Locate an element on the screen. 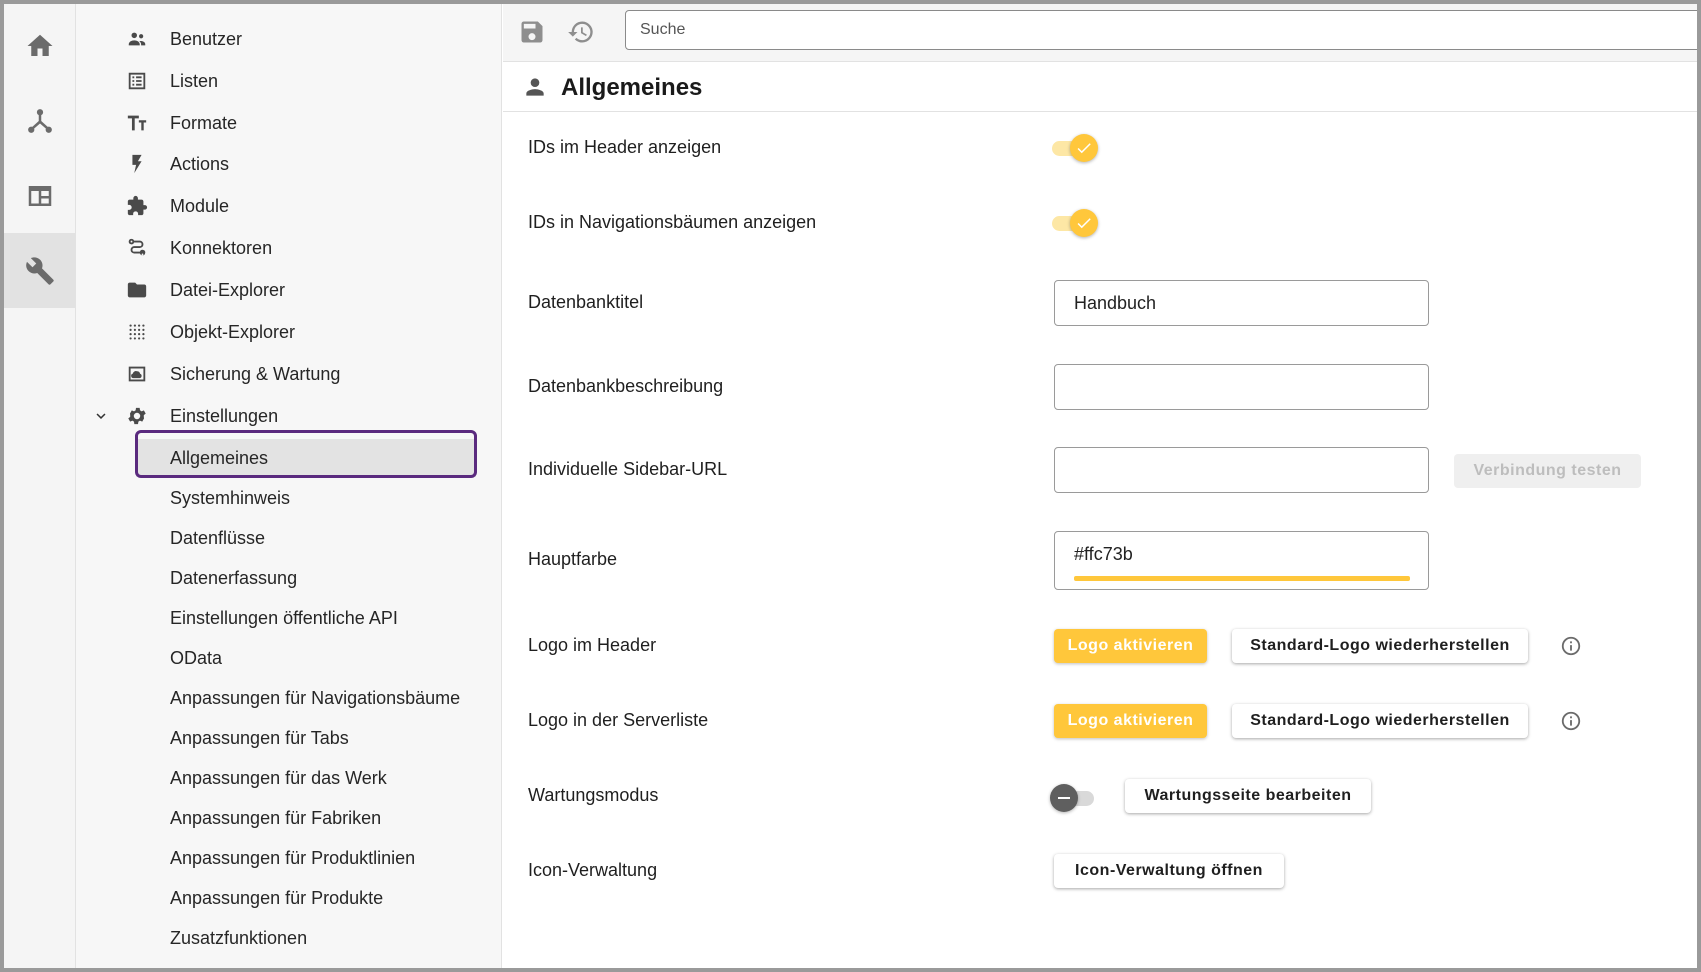 The image size is (1701, 972). sidebar-item-label: Objekt-Explorer is located at coordinates (233, 331).